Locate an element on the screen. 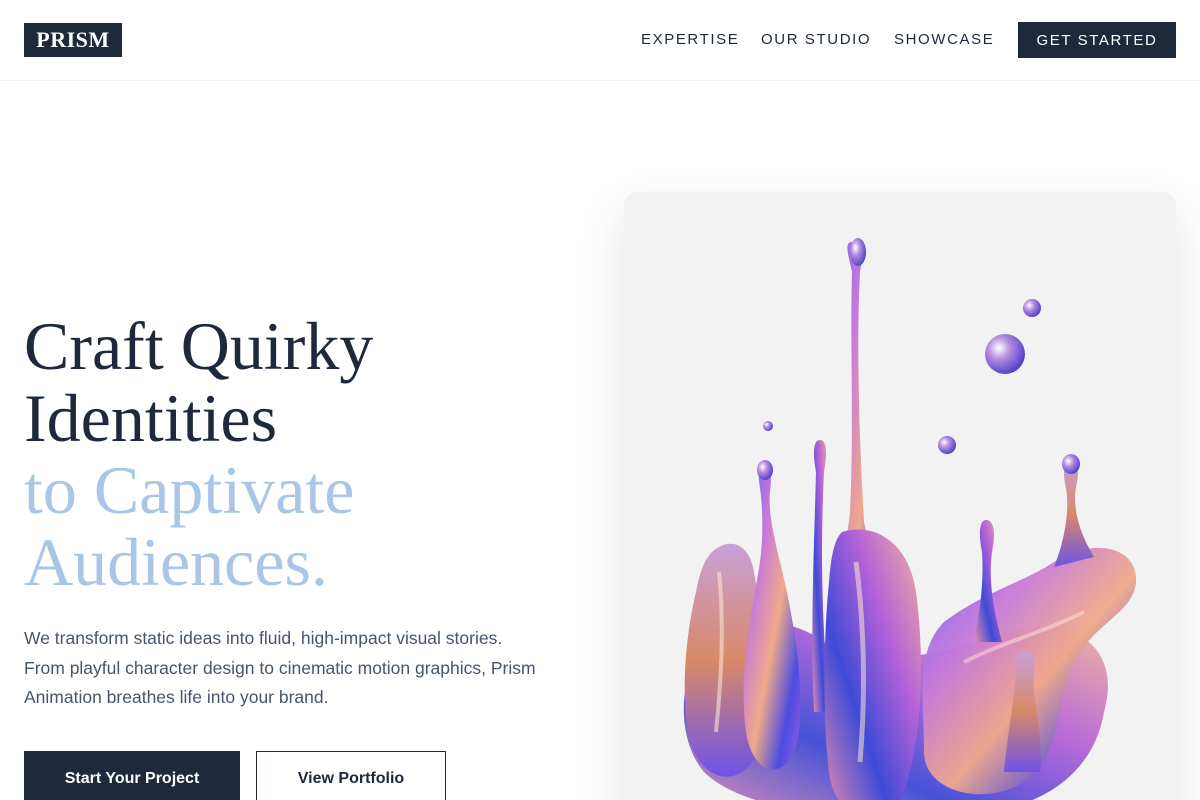 The image size is (1200, 800). start-your-project-button: Start Your Project is located at coordinates (132, 775).